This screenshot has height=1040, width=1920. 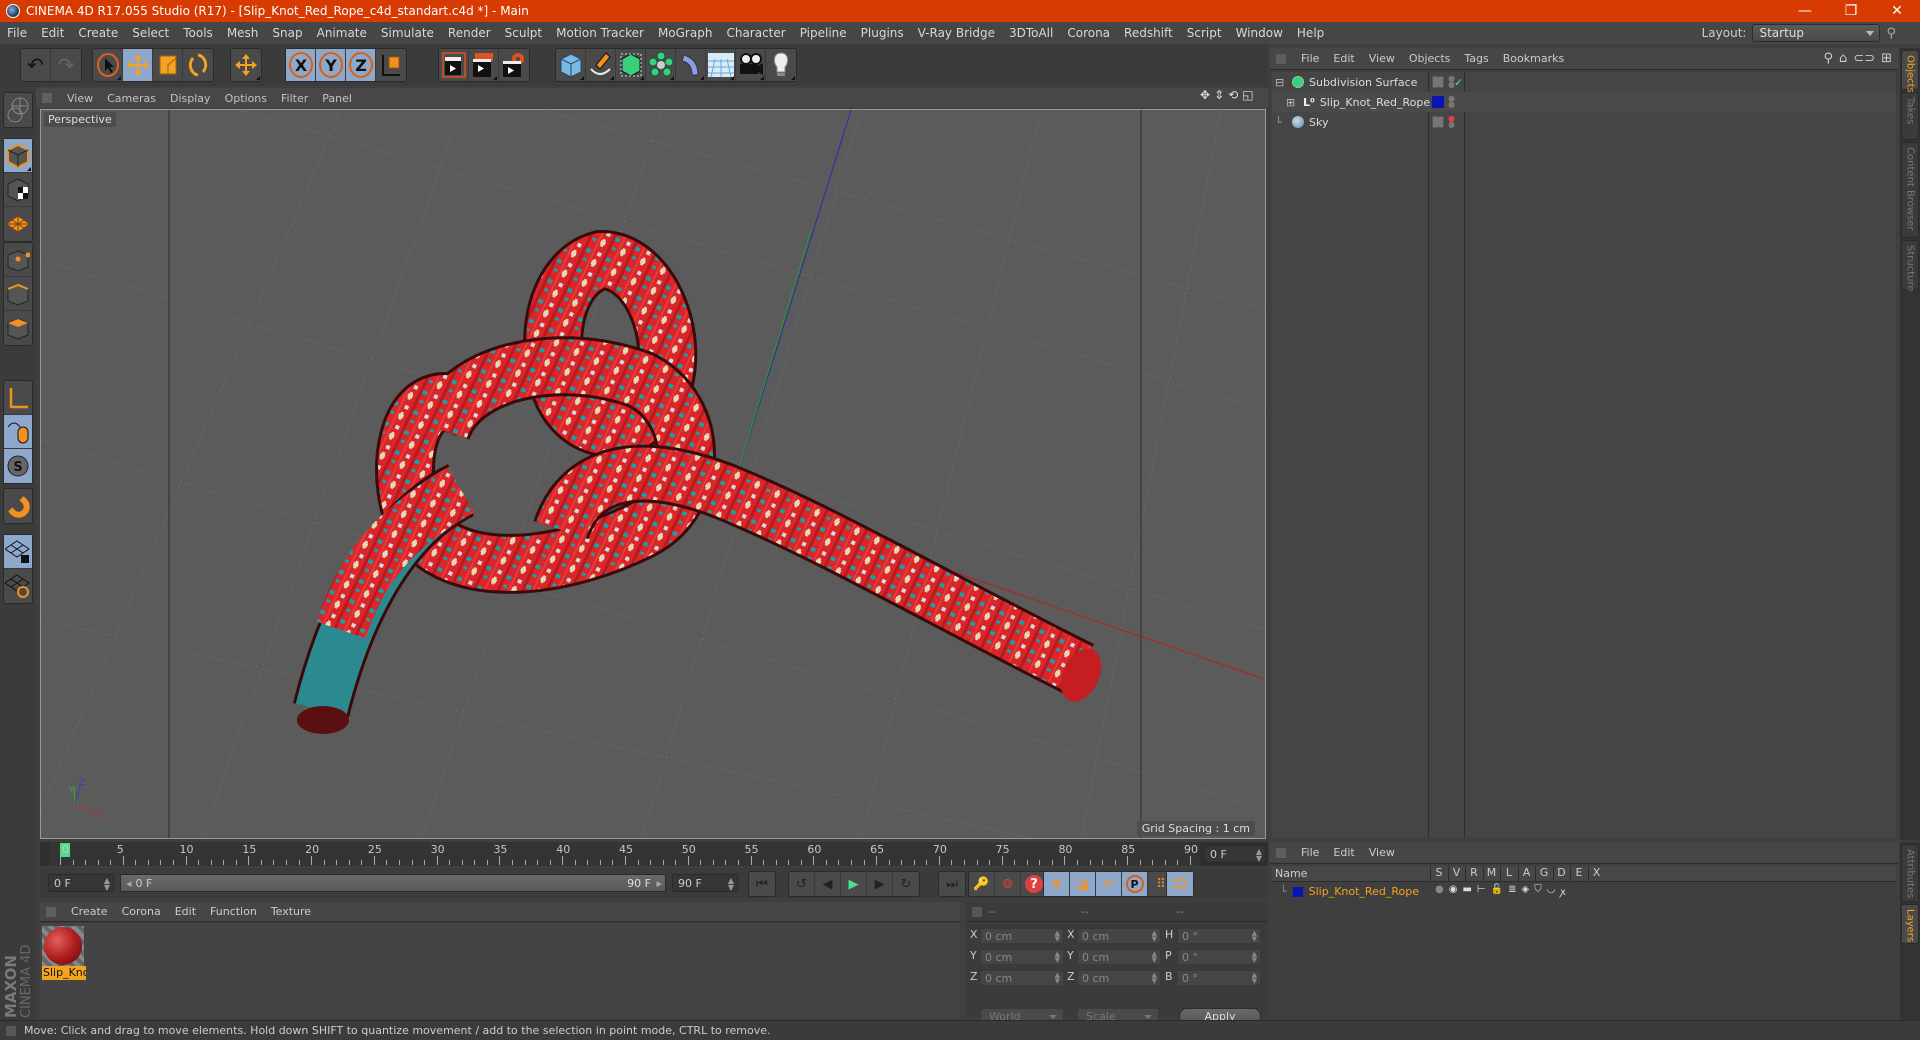 What do you see at coordinates (1886, 58) in the screenshot?
I see `new-panel-icon: ⊞` at bounding box center [1886, 58].